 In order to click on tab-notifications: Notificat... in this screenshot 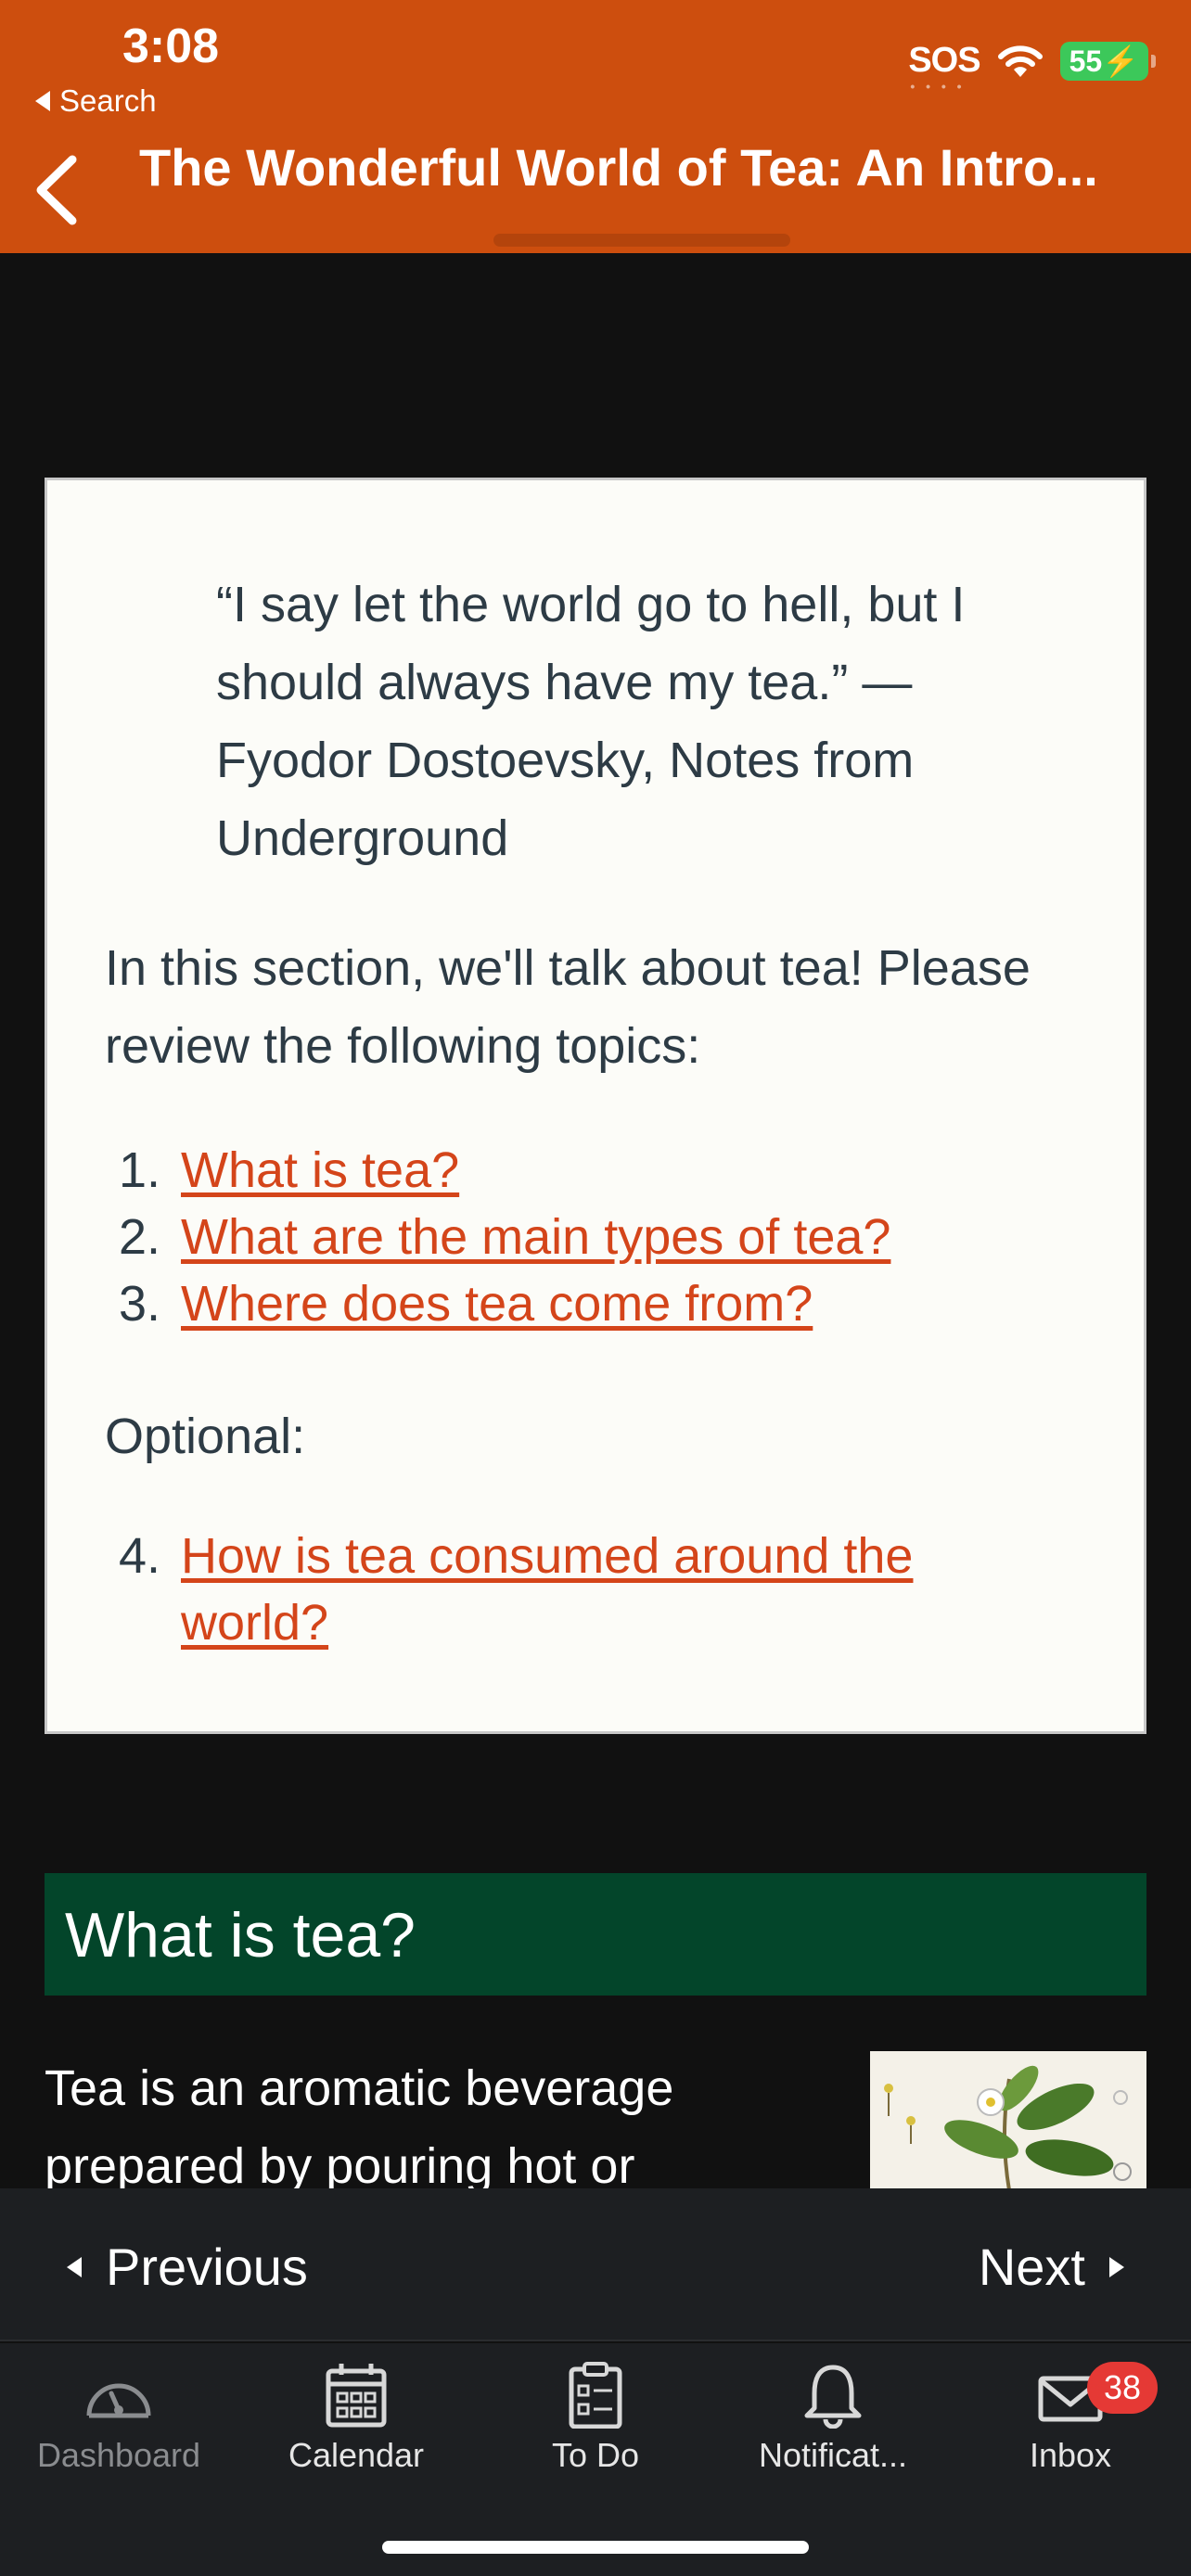, I will do `click(833, 2432)`.